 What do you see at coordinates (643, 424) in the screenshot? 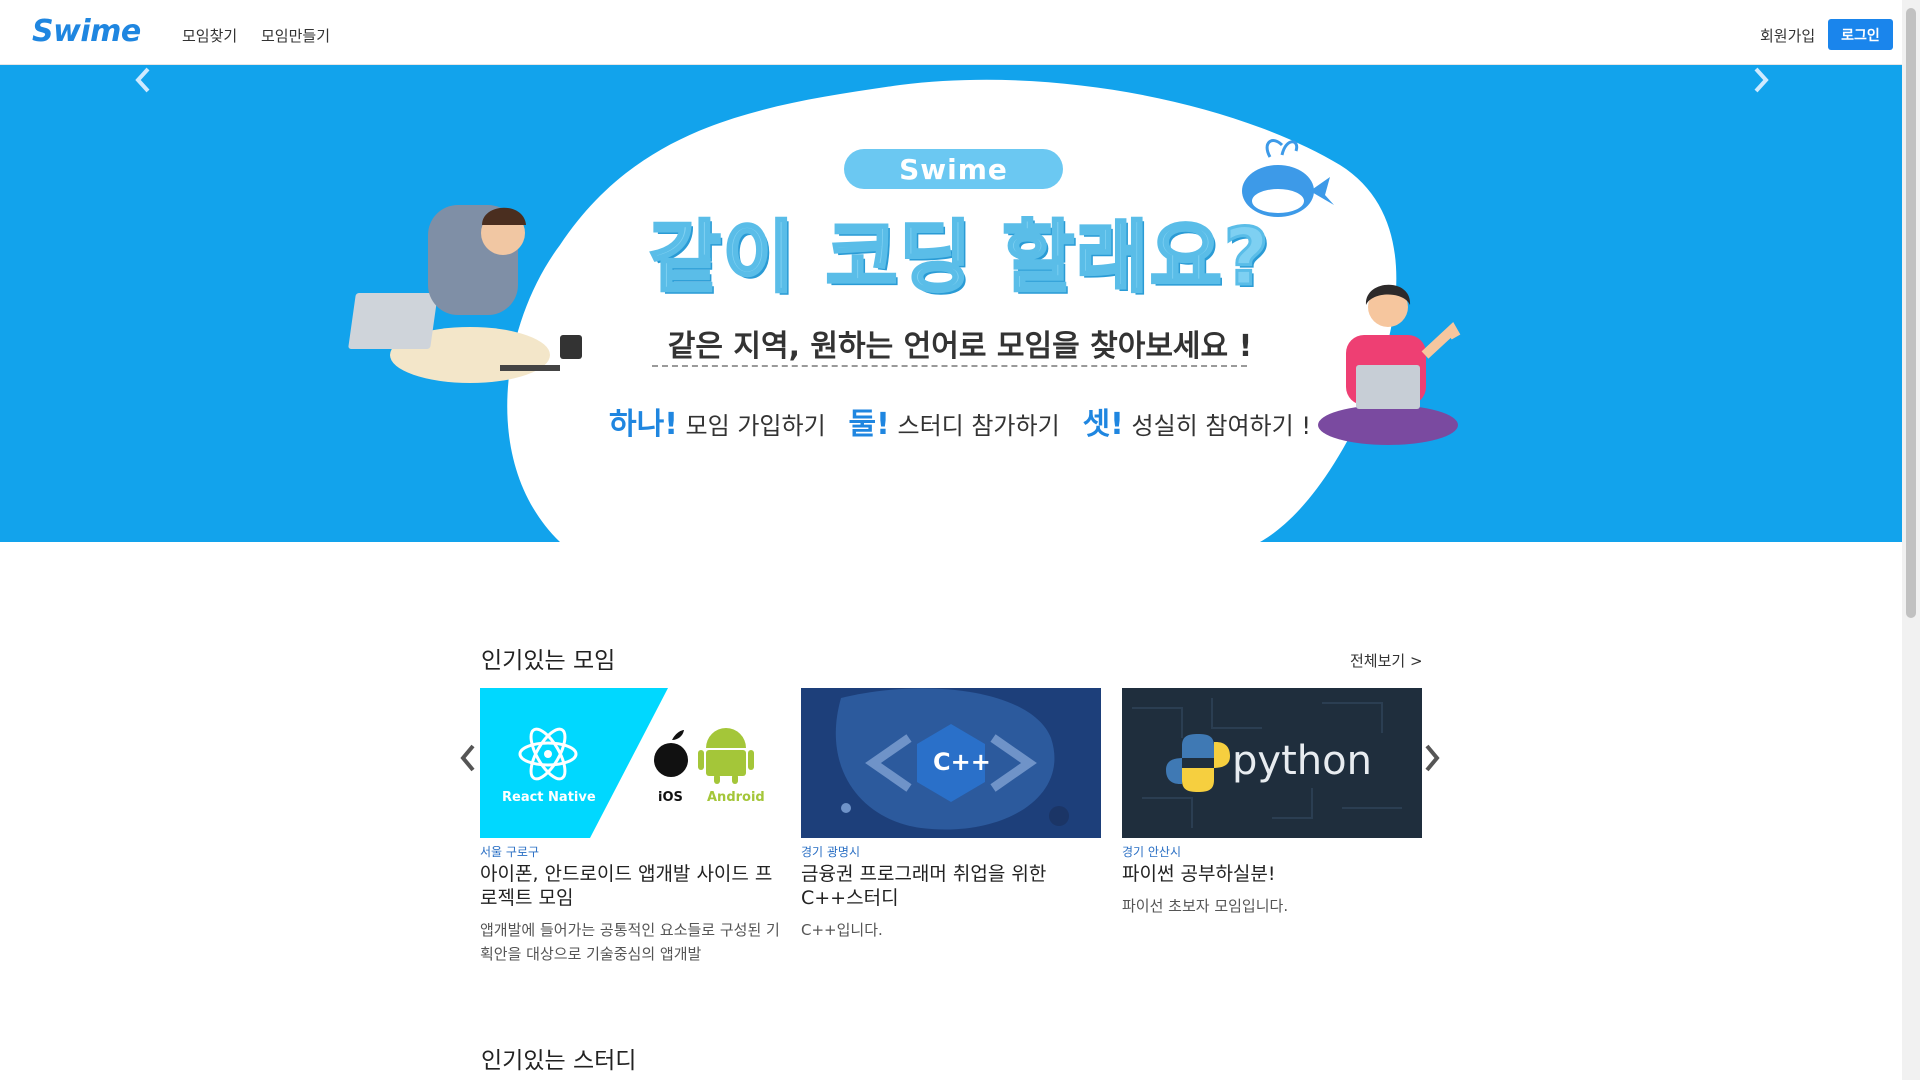
I see `step-1-em: 하나!` at bounding box center [643, 424].